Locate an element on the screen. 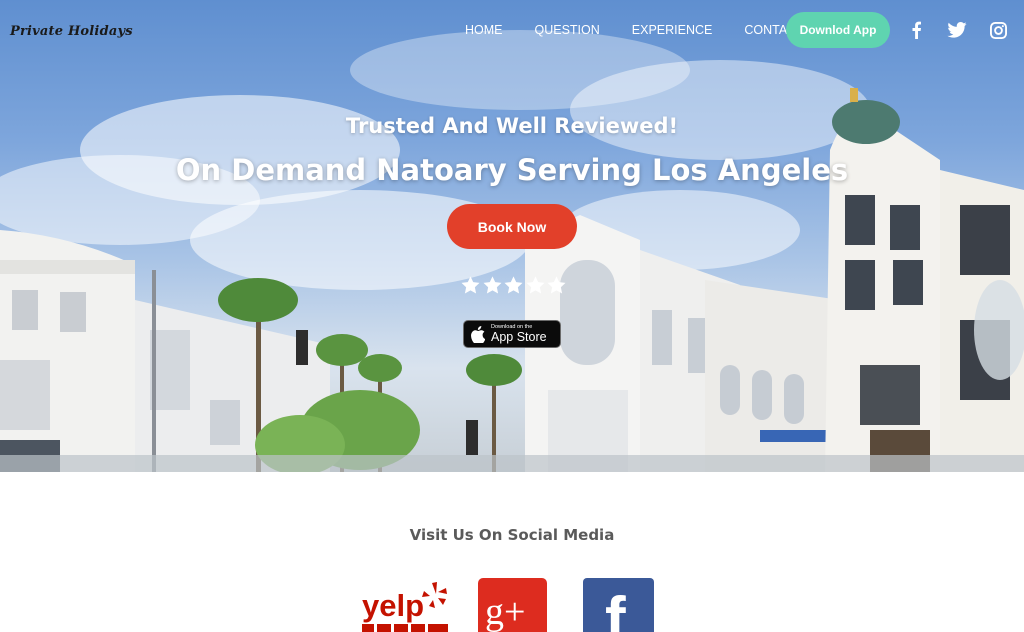 This screenshot has width=1024, height=632. hero-tagline: Trusted And Well Reviewed! is located at coordinates (512, 126).